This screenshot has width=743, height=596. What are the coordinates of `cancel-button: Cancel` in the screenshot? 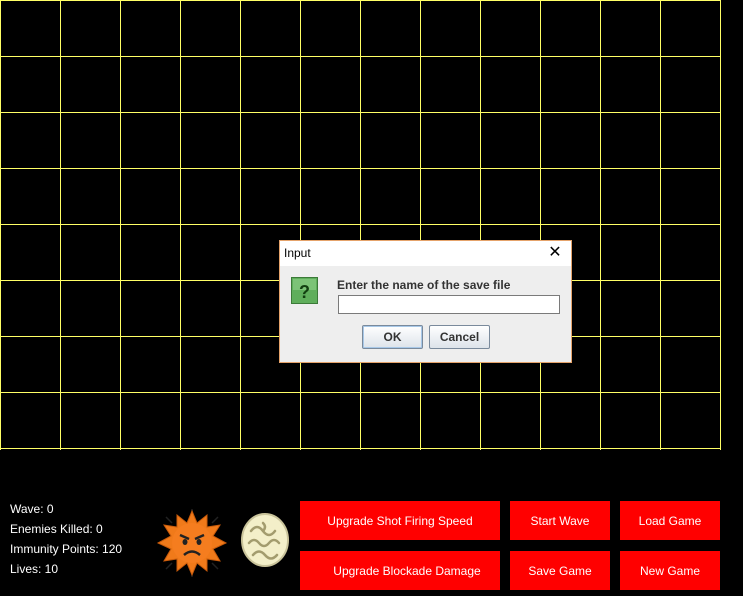 It's located at (459, 337).